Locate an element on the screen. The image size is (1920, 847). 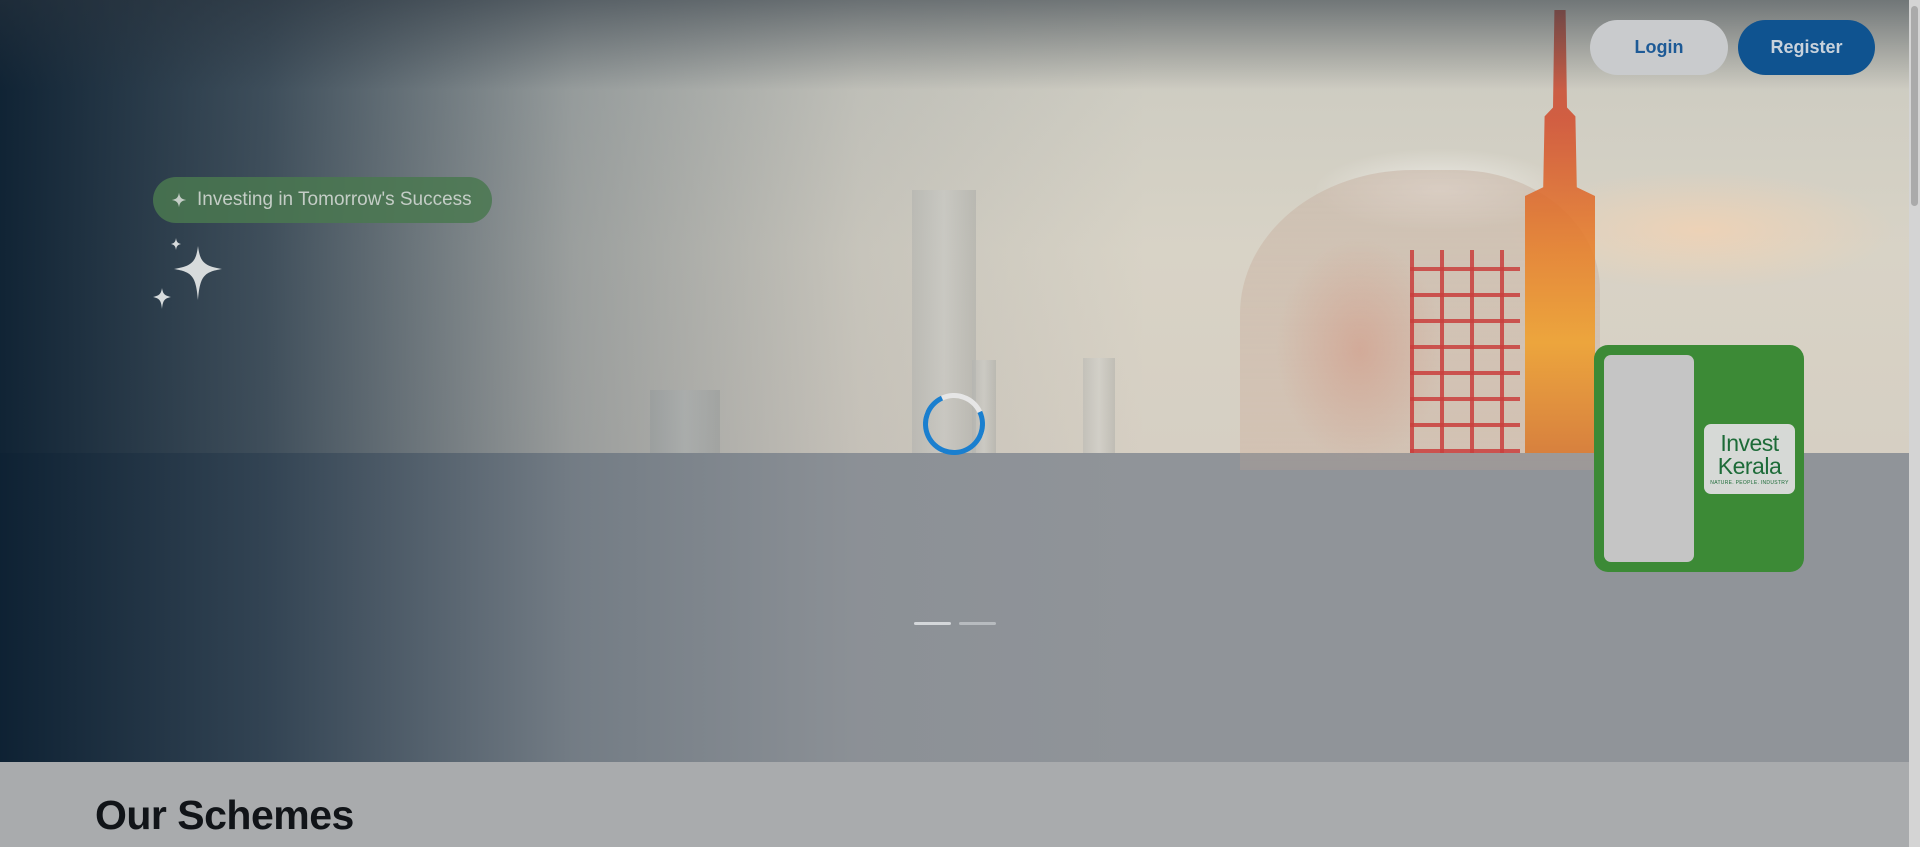
logo-tagline: NATURE. PEOPLE. INDUSTRY is located at coordinates (1749, 483).